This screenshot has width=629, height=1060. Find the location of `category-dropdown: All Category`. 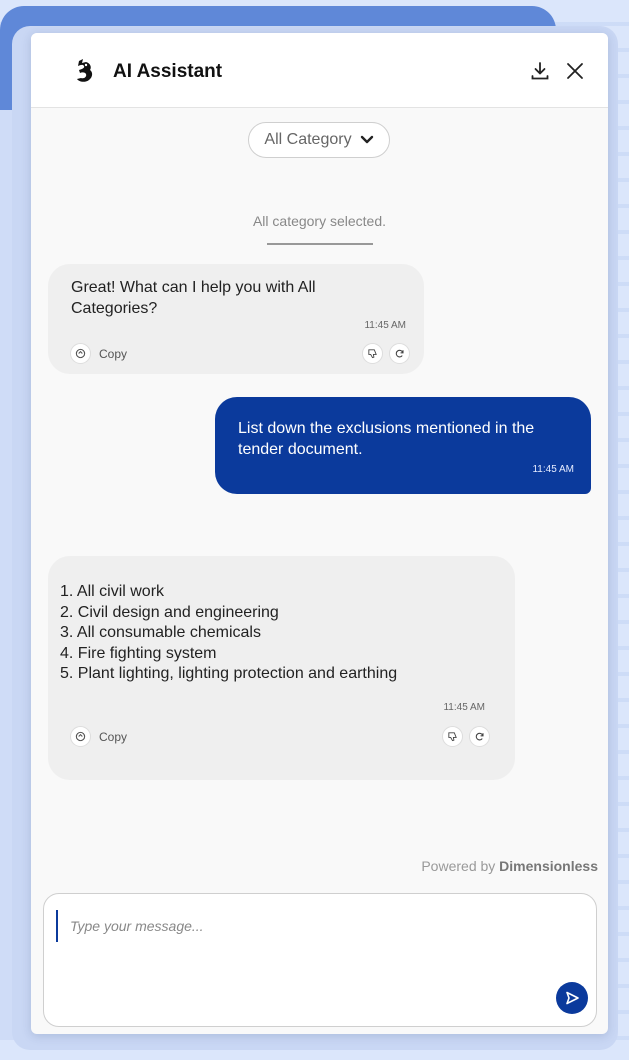

category-dropdown: All Category is located at coordinates (319, 140).